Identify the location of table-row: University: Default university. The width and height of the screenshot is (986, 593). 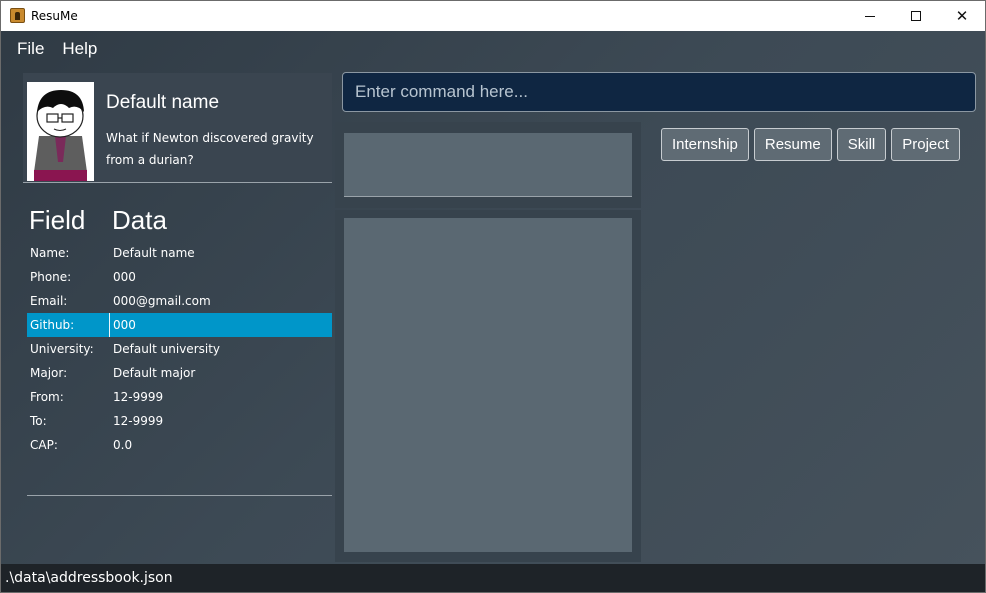
(179, 349).